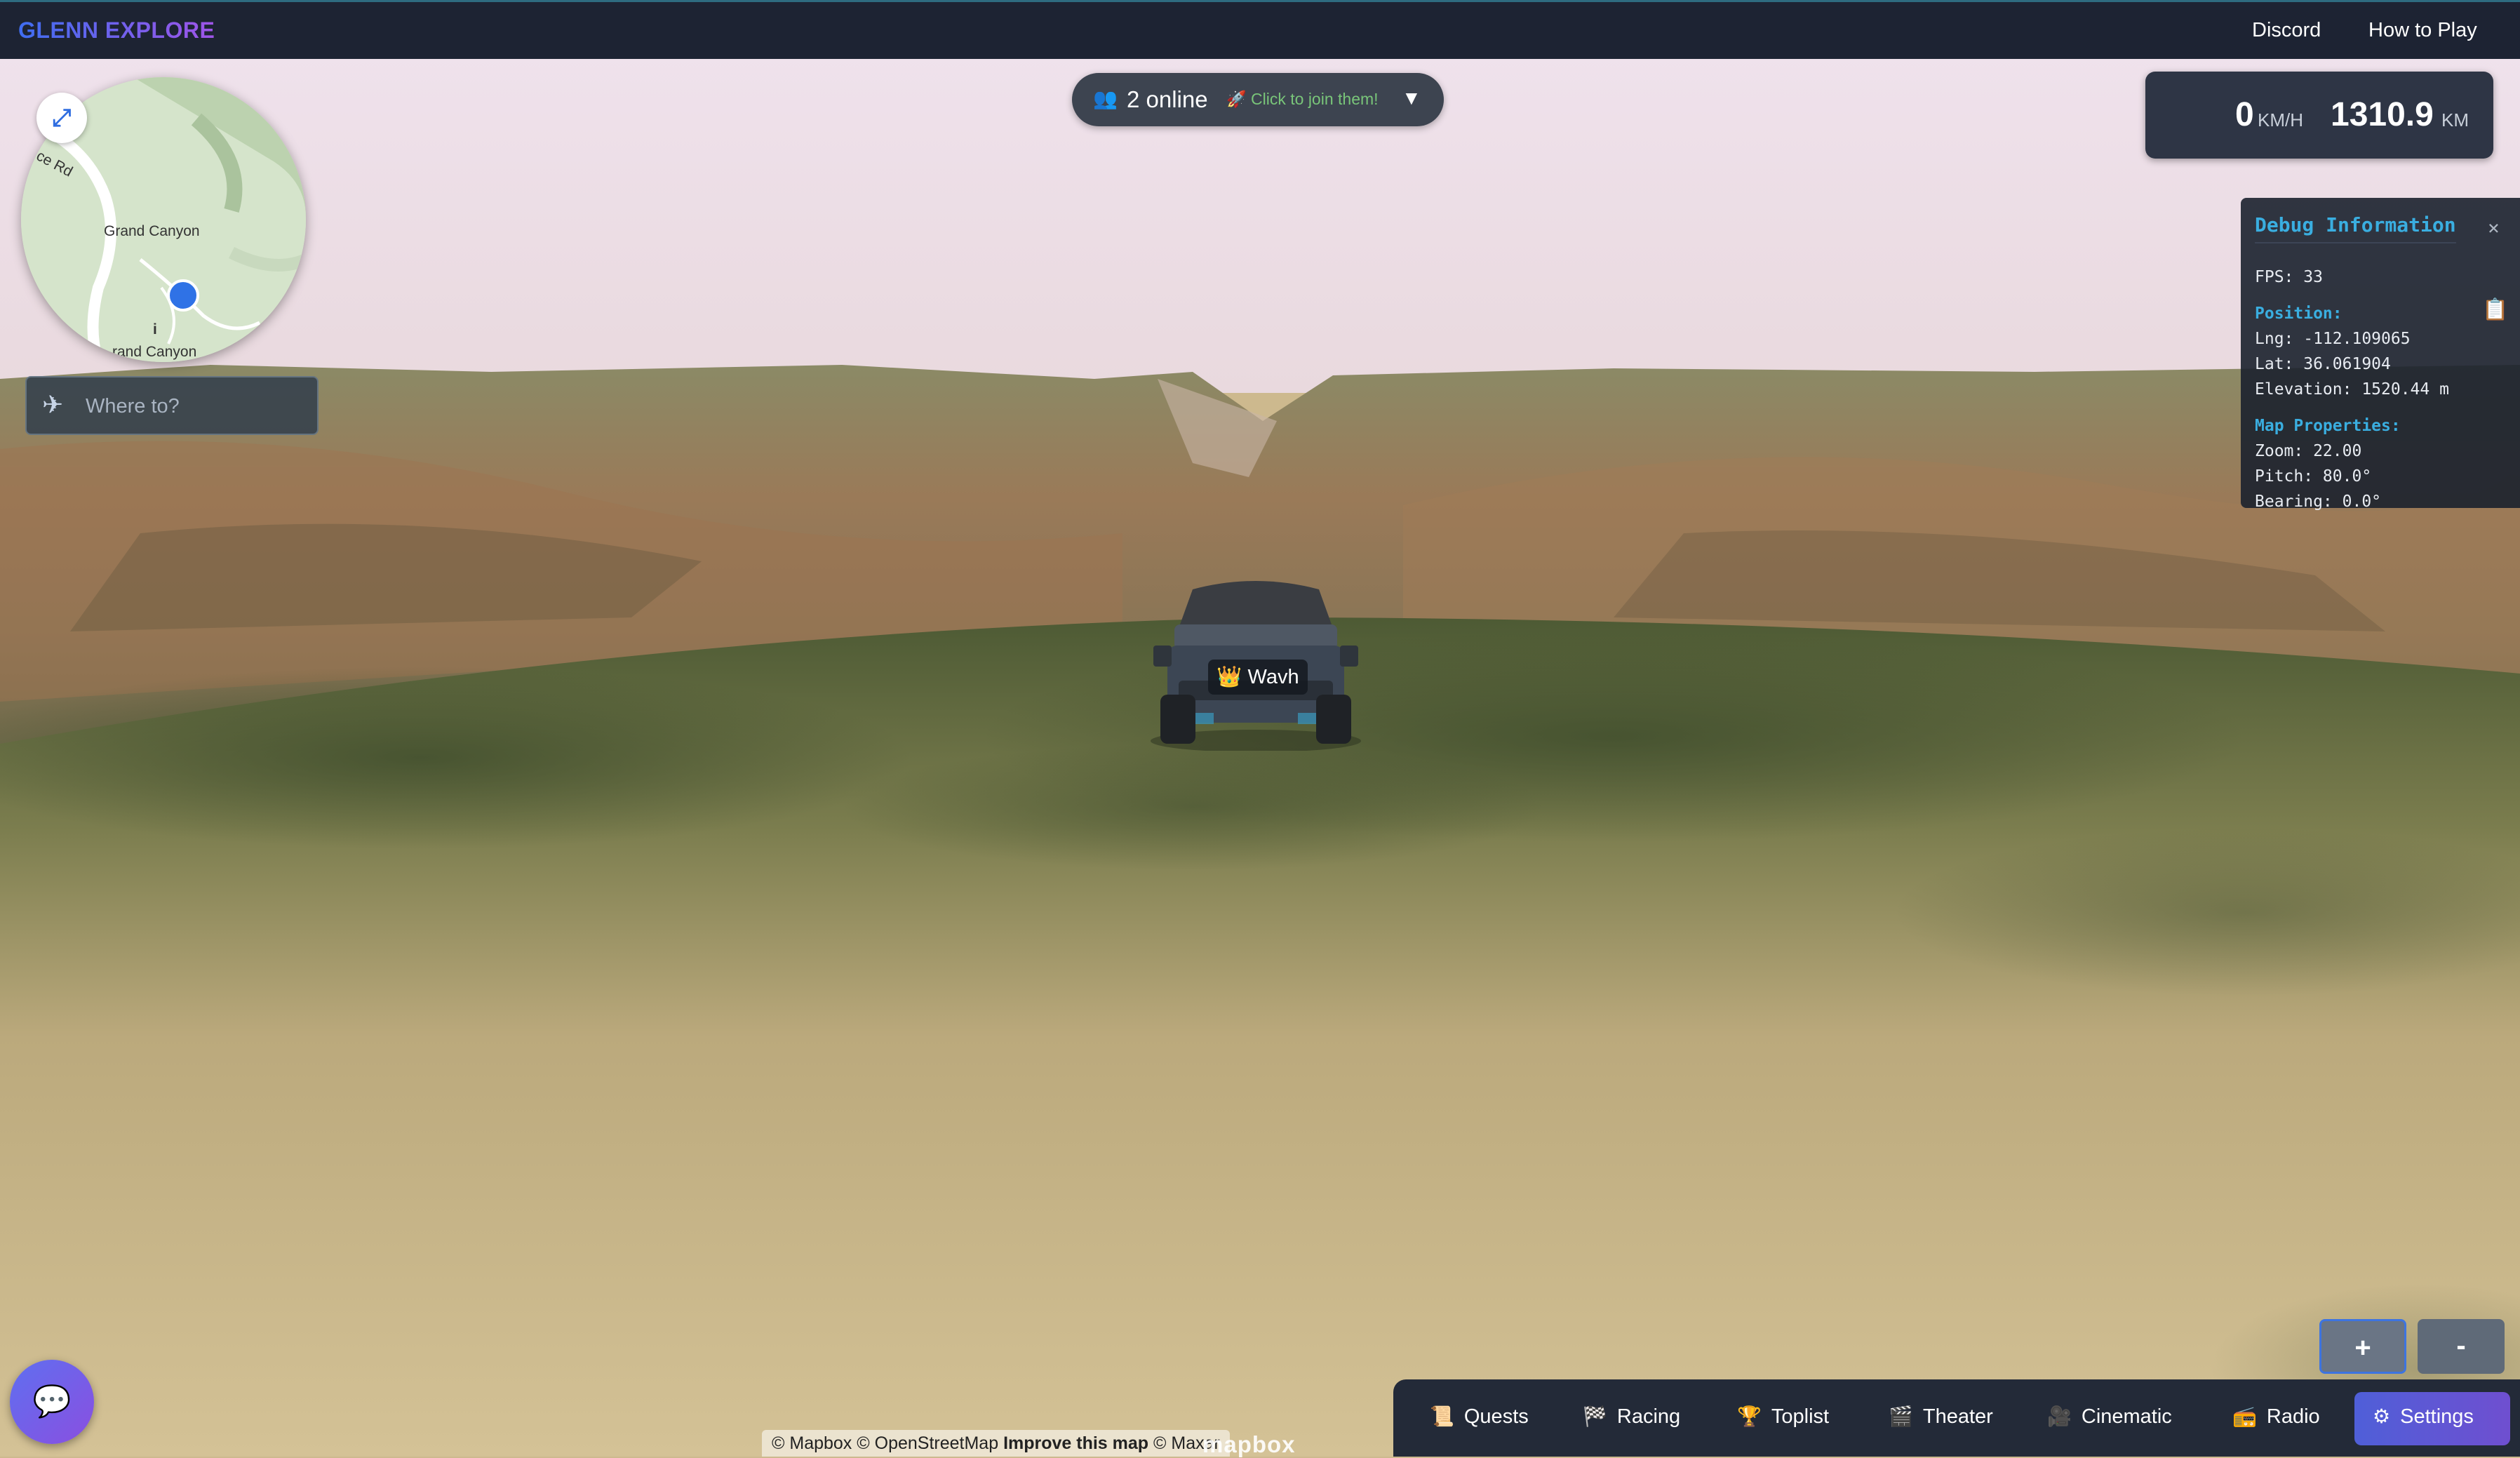 This screenshot has height=1458, width=2520. What do you see at coordinates (2293, 1416) in the screenshot?
I see `radio-label: Radio` at bounding box center [2293, 1416].